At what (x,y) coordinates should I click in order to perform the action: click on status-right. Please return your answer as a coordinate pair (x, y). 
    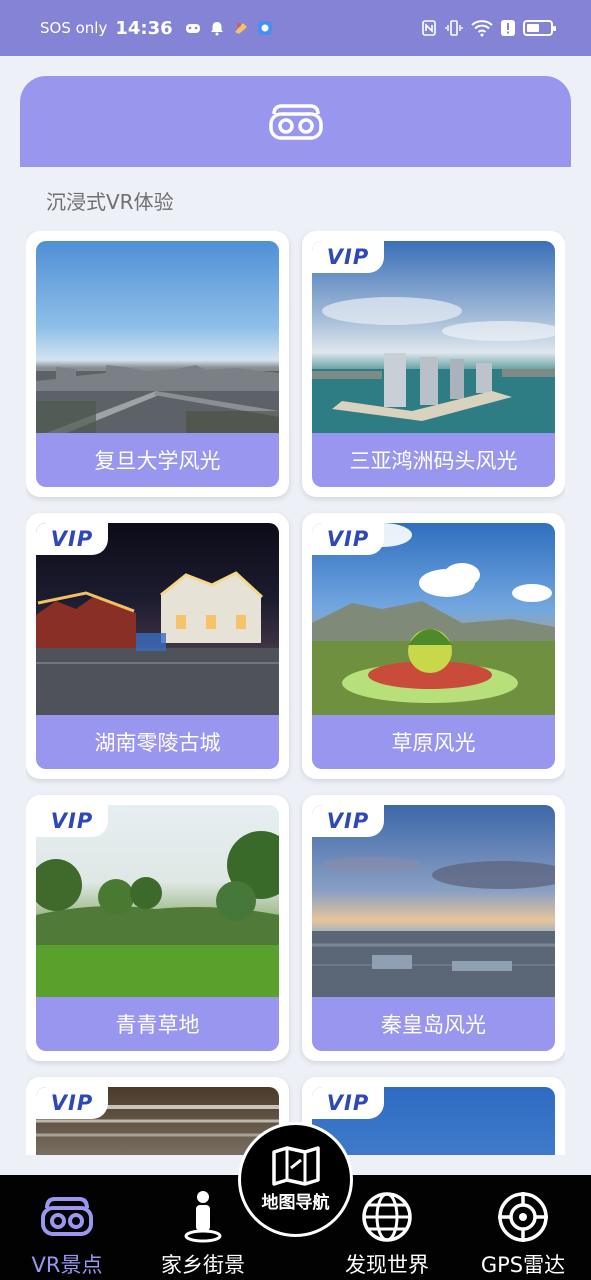
    Looking at the image, I should click on (488, 28).